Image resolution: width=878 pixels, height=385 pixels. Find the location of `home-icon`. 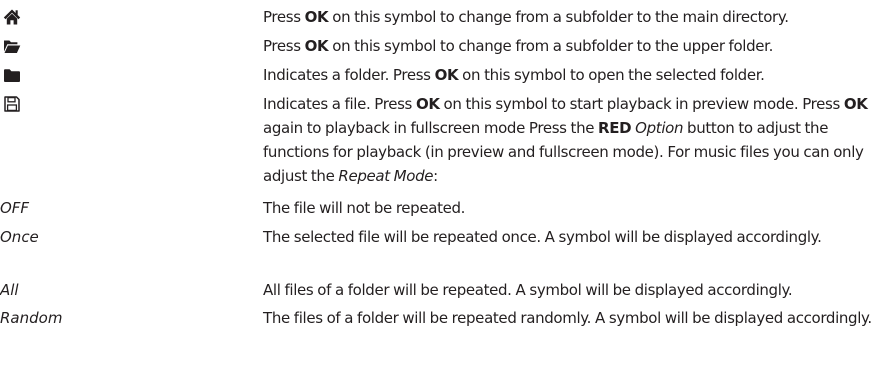

home-icon is located at coordinates (12, 17).